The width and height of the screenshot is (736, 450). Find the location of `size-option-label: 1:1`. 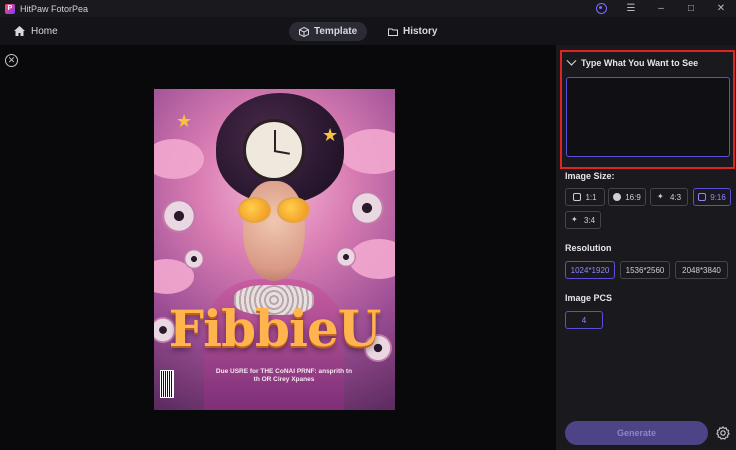

size-option-label: 1:1 is located at coordinates (591, 197).